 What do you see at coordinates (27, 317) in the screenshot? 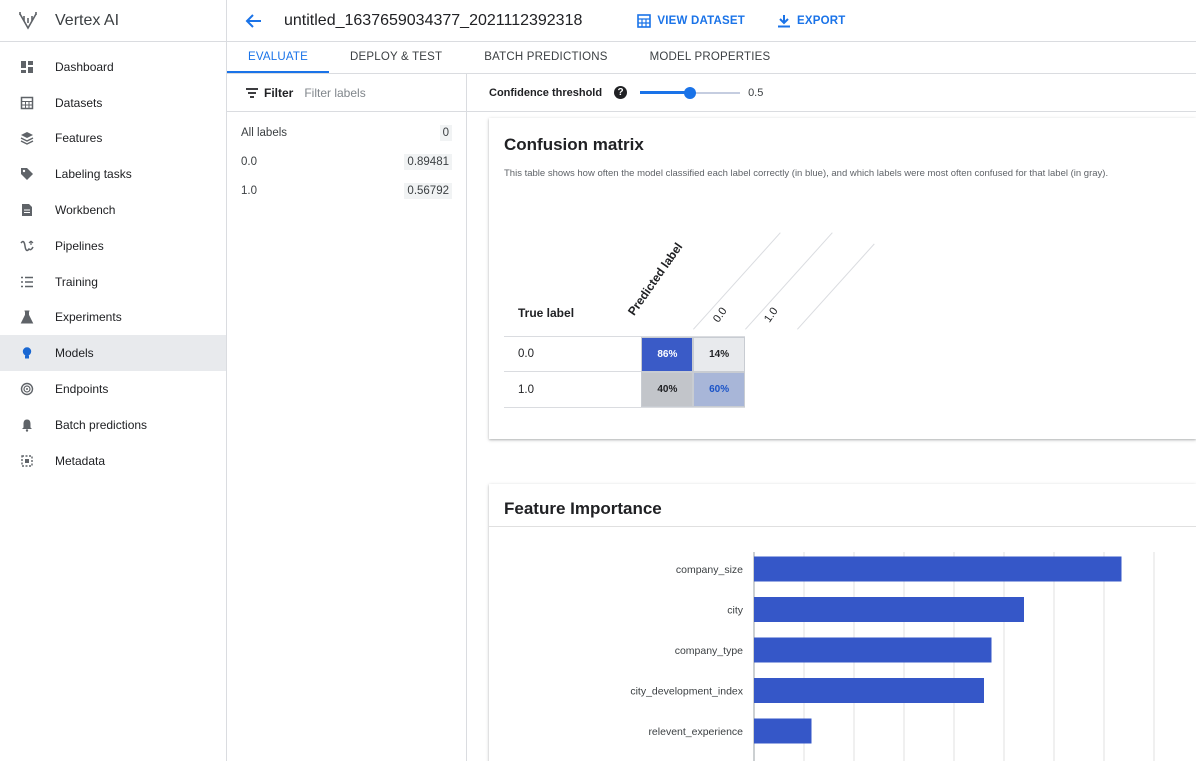
I see `flask-icon` at bounding box center [27, 317].